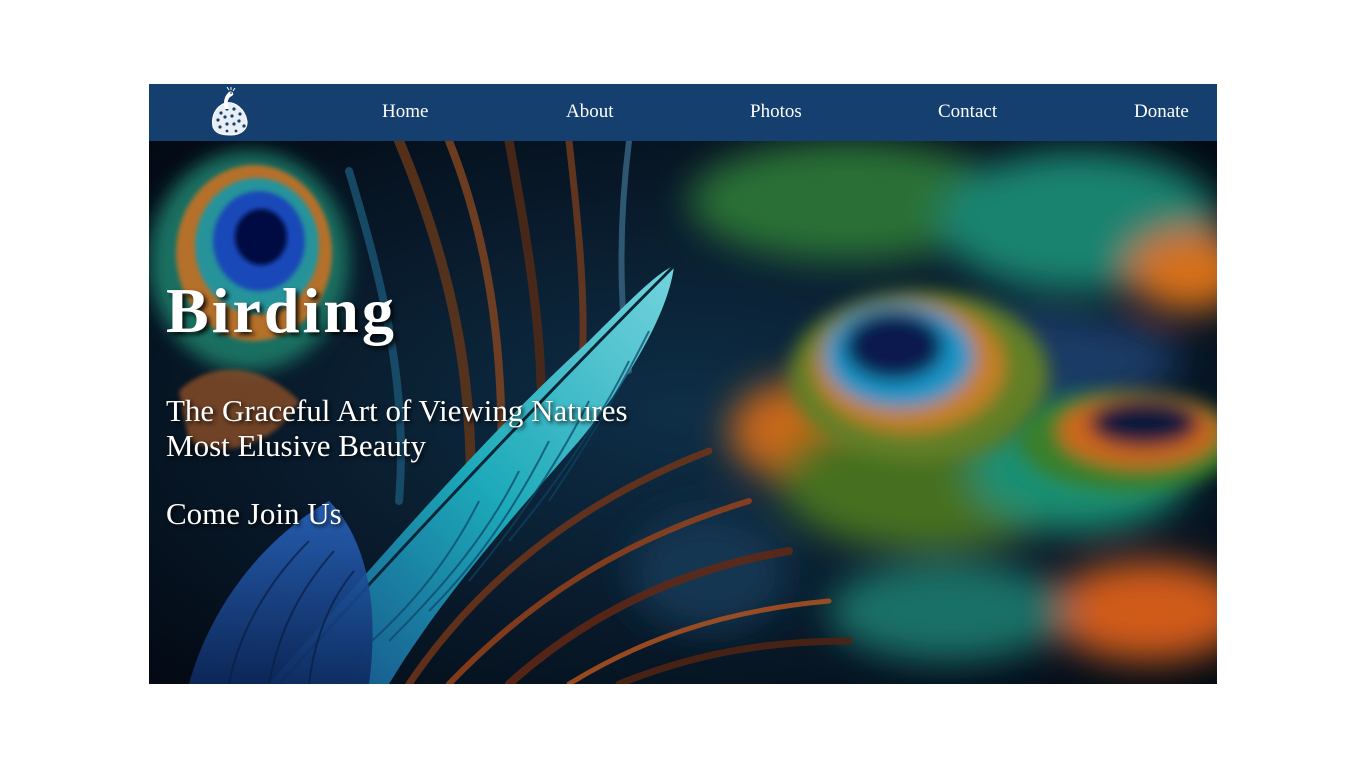  Describe the element at coordinates (254, 513) in the screenshot. I see `join-us-call-to-action: Come Join Us` at that location.